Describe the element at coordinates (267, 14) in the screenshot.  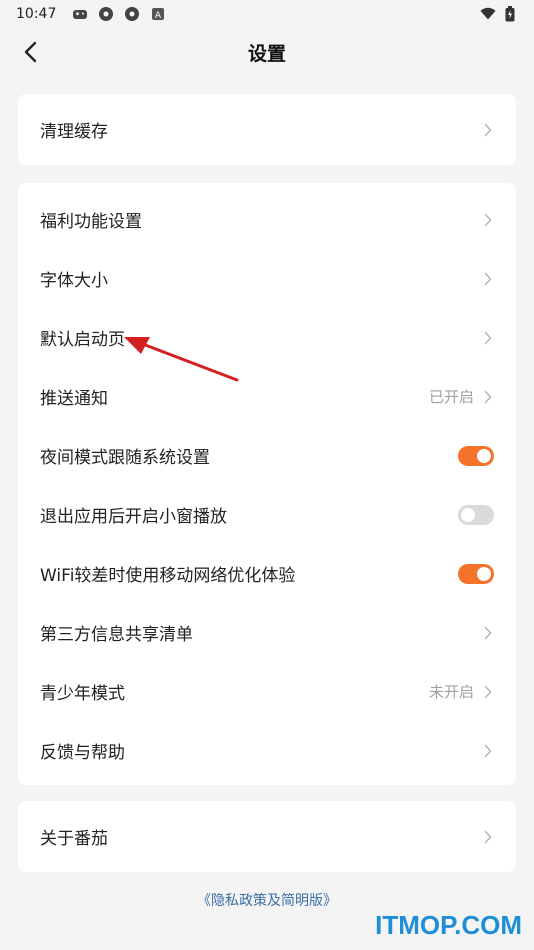
I see `status-bar: 10:47 A` at that location.